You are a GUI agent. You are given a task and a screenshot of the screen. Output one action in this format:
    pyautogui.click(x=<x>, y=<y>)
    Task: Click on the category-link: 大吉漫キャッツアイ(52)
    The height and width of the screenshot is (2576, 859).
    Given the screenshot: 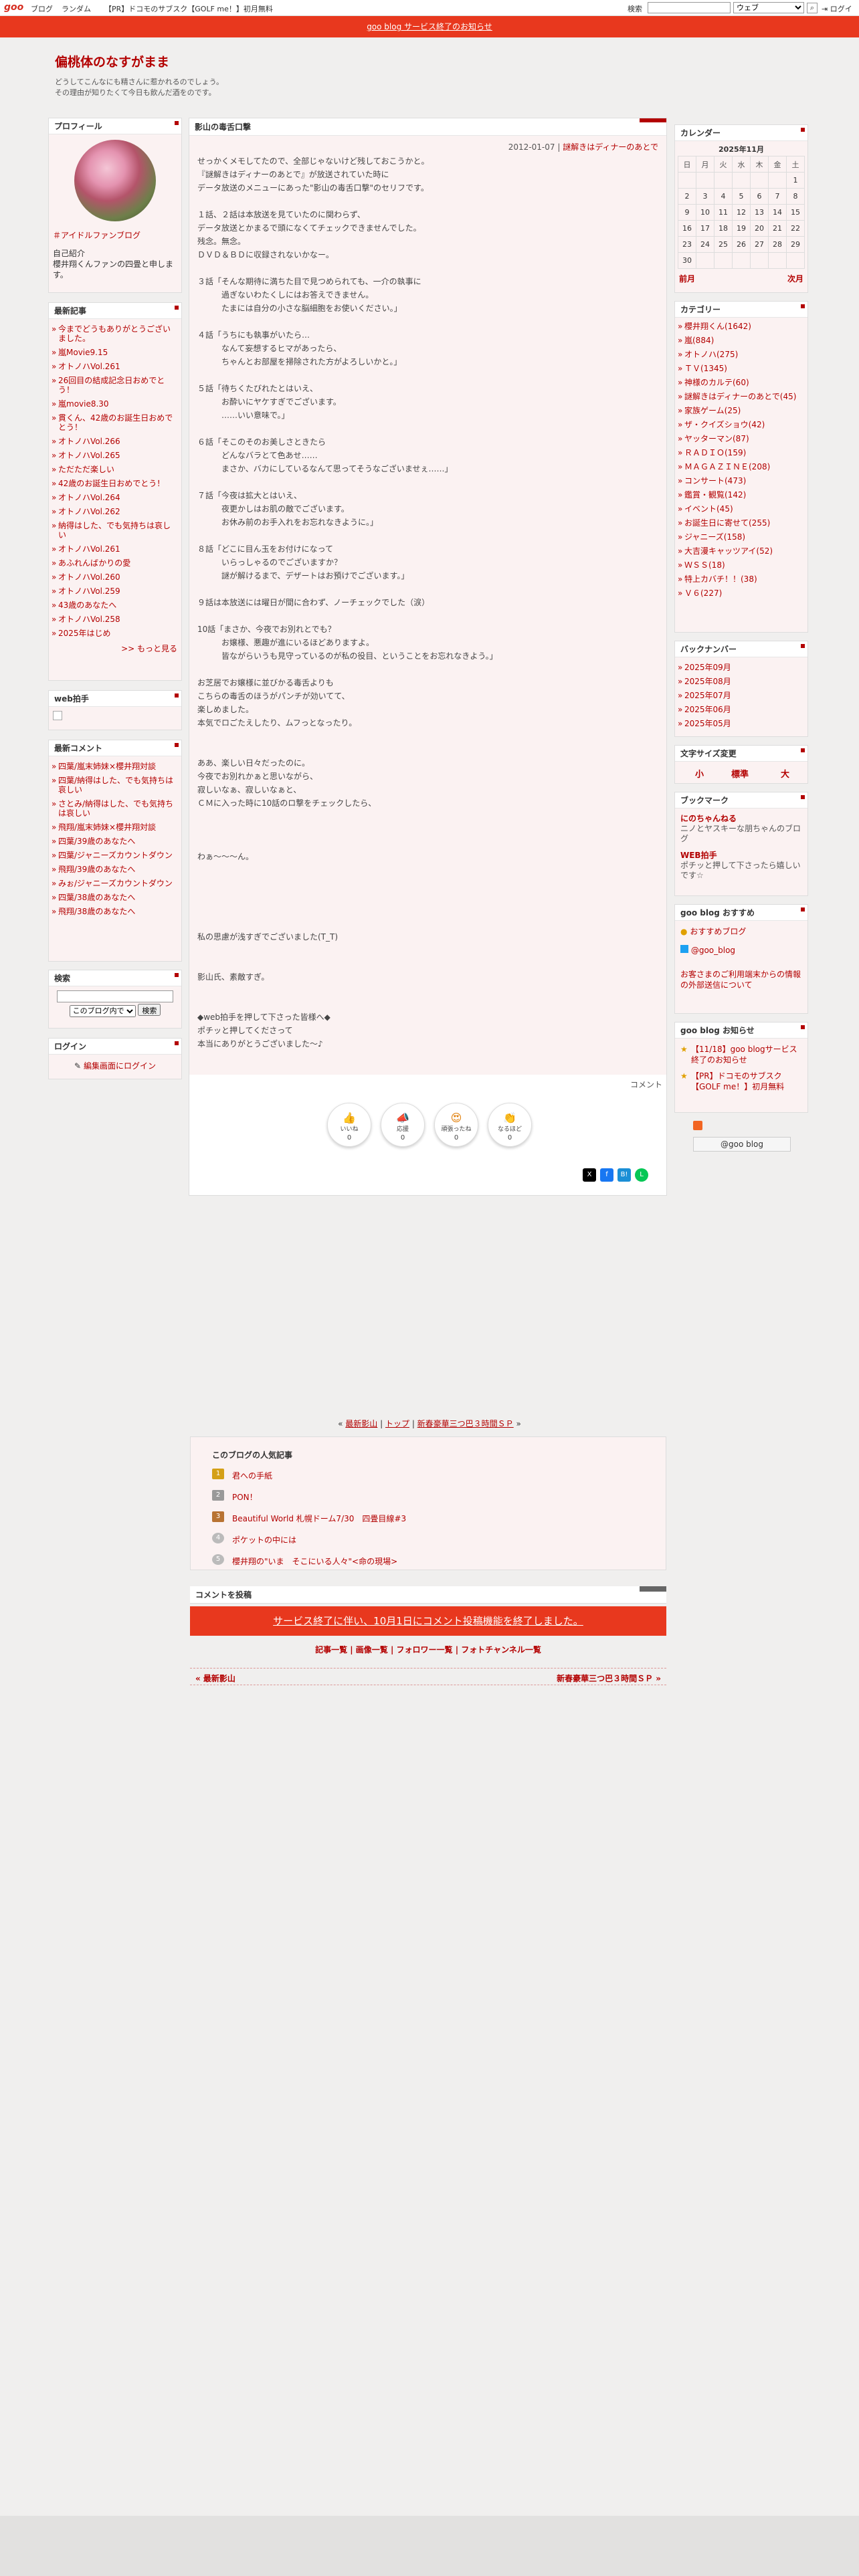 What is the action you would take?
    pyautogui.click(x=741, y=551)
    